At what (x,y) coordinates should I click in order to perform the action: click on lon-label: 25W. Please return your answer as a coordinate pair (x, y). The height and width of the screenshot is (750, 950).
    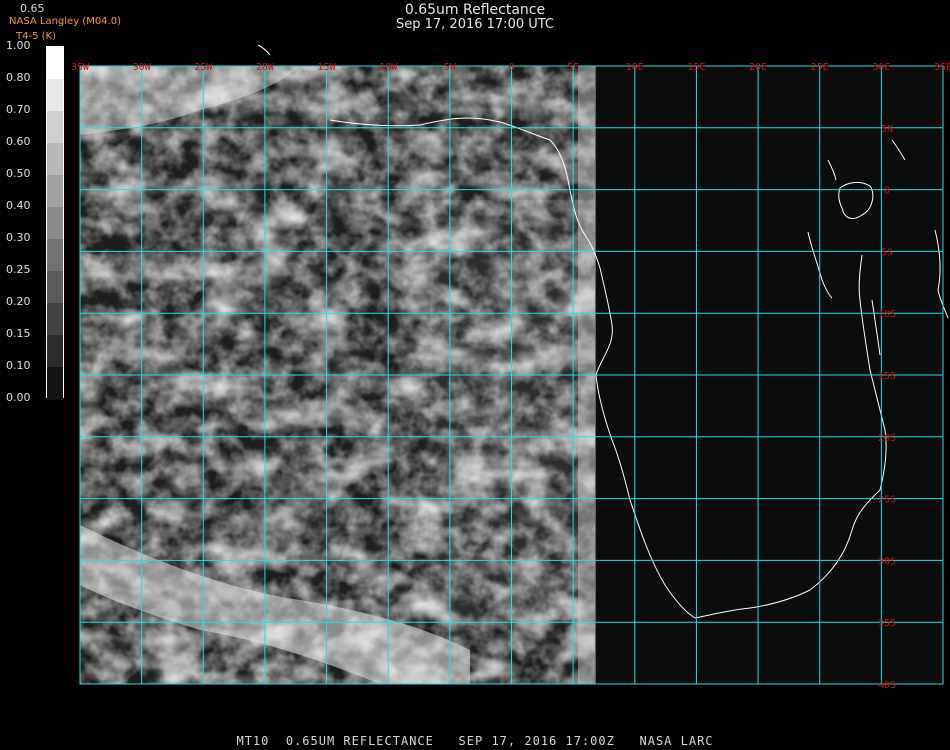
    Looking at the image, I should click on (203, 67).